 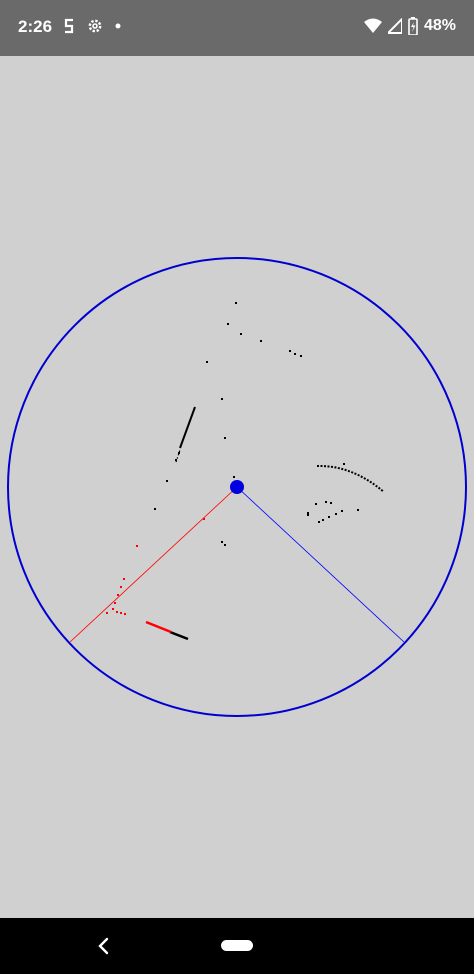 What do you see at coordinates (237, 28) in the screenshot?
I see `status-bar: 2:26 48%` at bounding box center [237, 28].